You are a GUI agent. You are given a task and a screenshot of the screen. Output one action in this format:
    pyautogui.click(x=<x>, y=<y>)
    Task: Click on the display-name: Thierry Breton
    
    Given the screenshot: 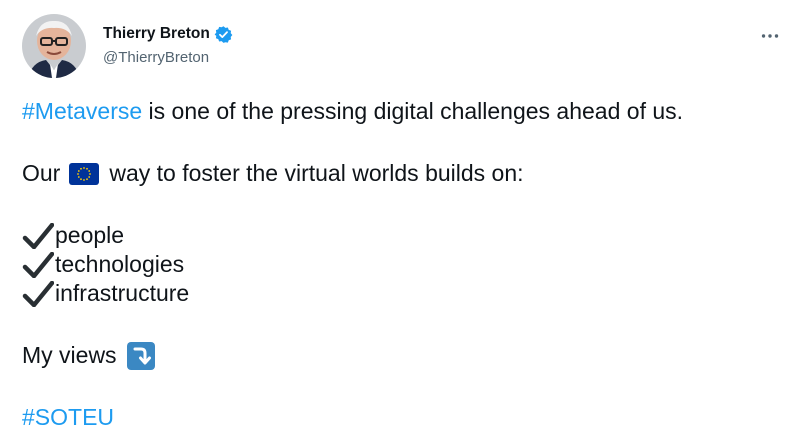 What is the action you would take?
    pyautogui.click(x=156, y=34)
    